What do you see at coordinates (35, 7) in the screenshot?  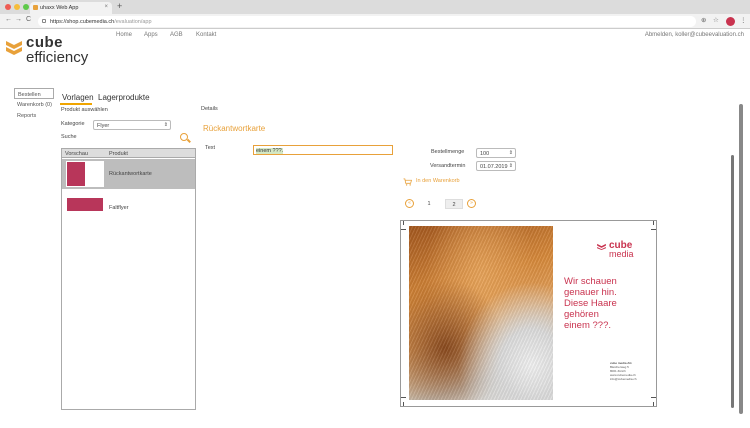 I see `favicon-icon` at bounding box center [35, 7].